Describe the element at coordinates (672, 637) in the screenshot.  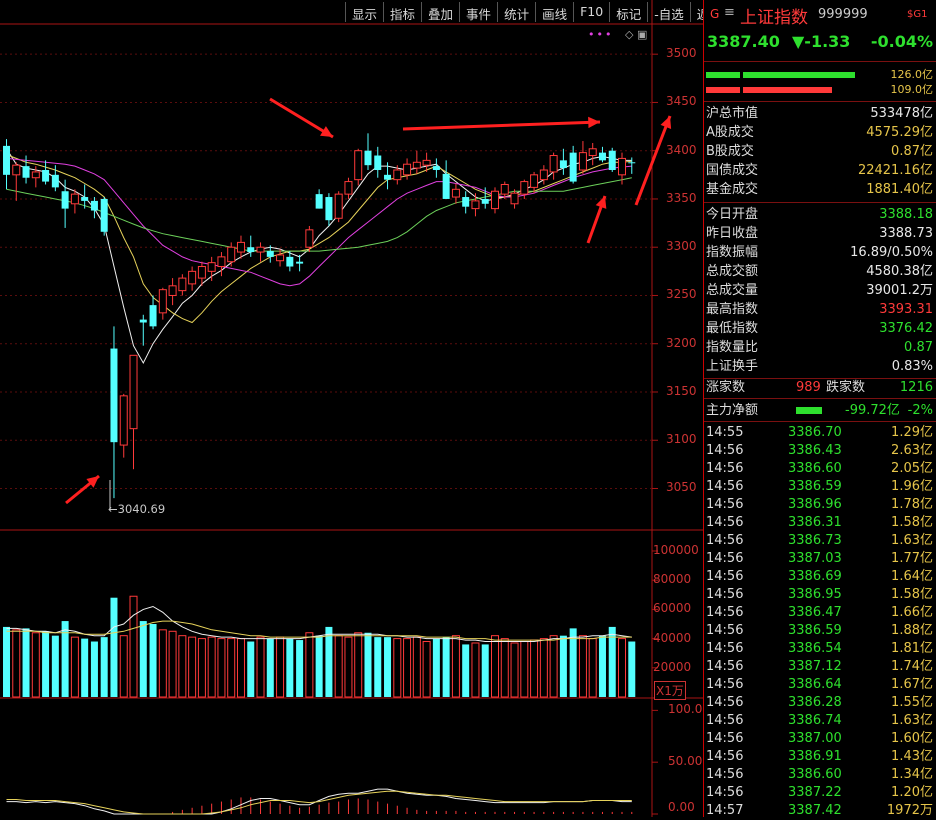
I see `volume-tick-label: 40000` at that location.